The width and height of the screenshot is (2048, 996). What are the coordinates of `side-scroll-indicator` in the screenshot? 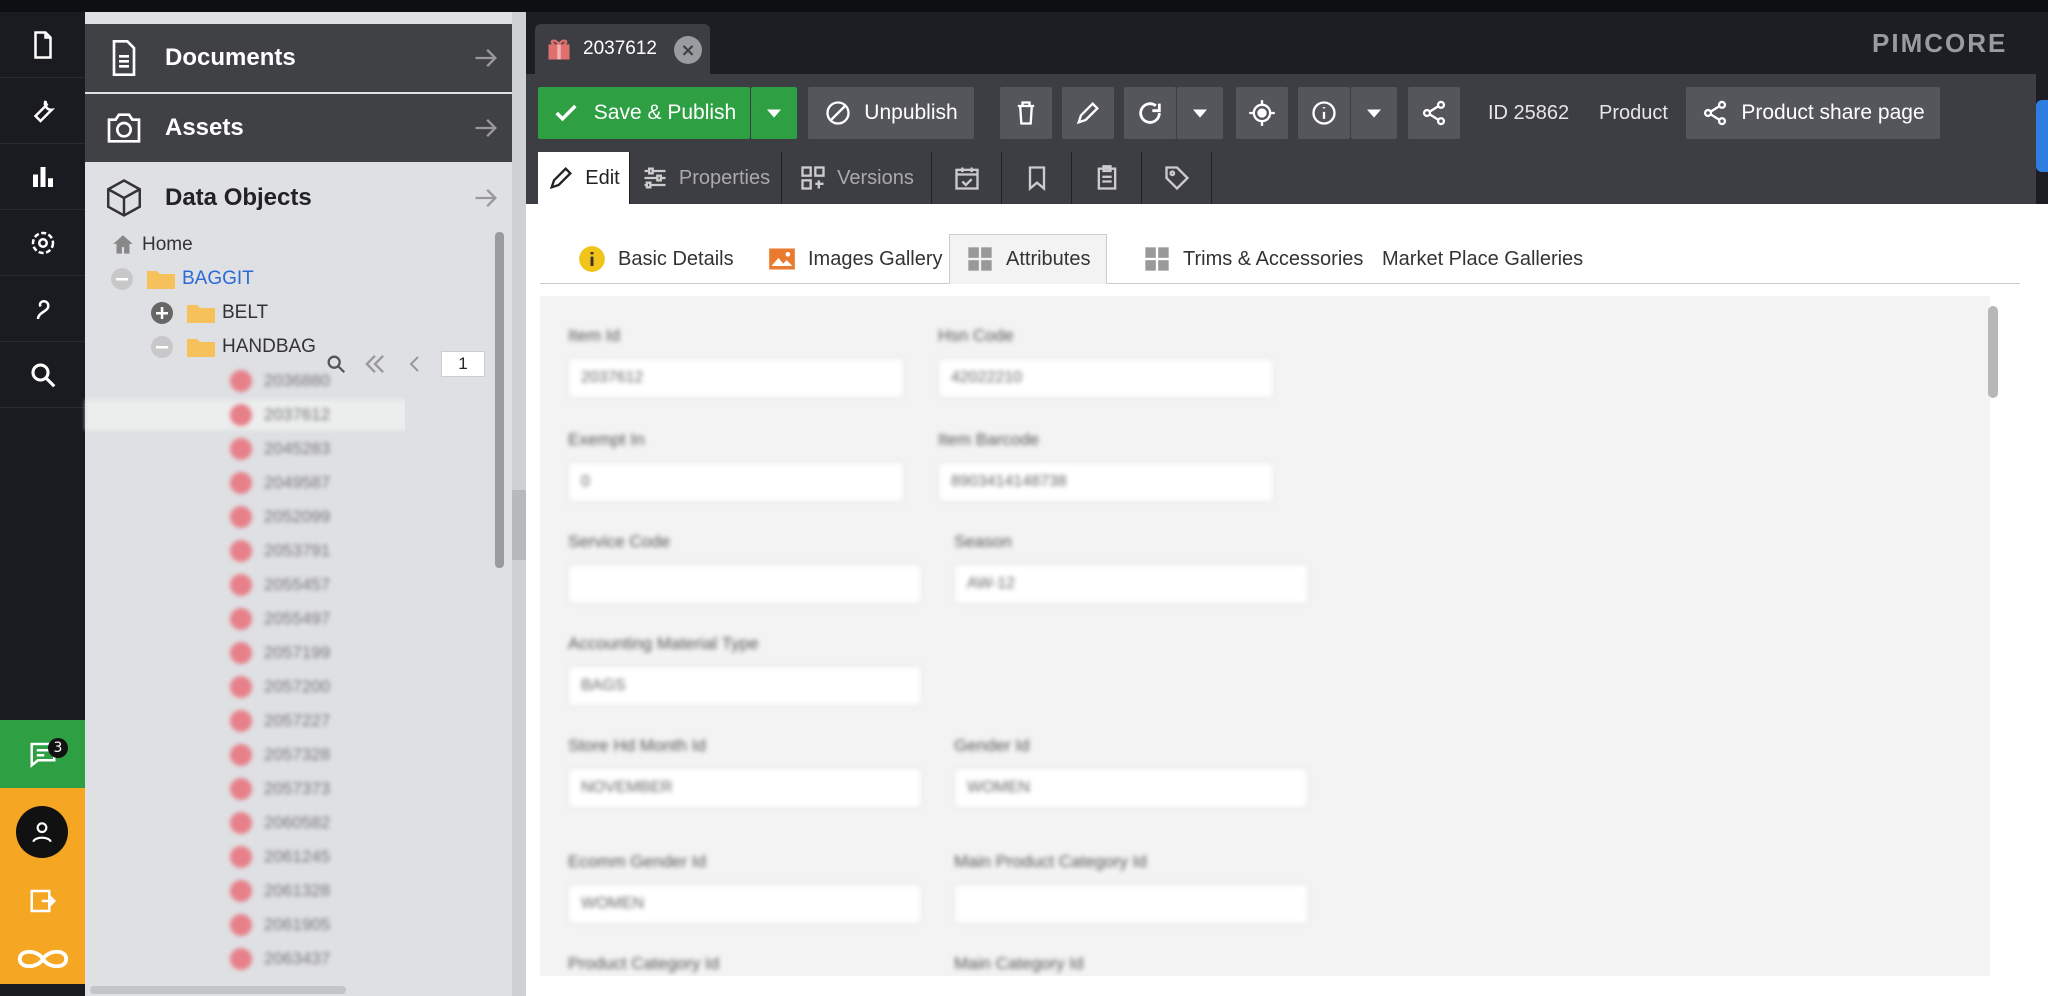 It's located at (2042, 136).